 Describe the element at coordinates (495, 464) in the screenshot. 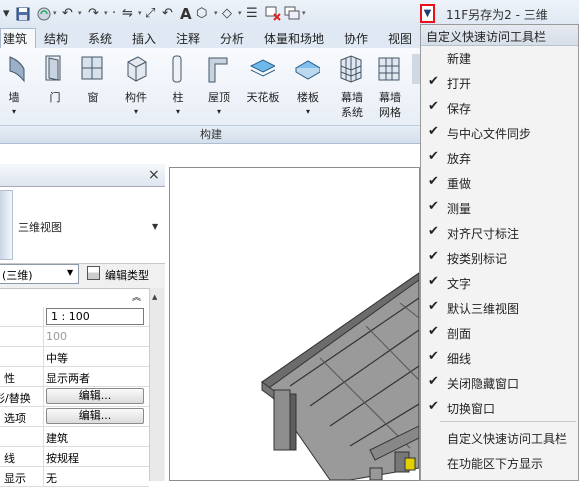

I see `menu-item-label: 在功能区下方显示` at that location.